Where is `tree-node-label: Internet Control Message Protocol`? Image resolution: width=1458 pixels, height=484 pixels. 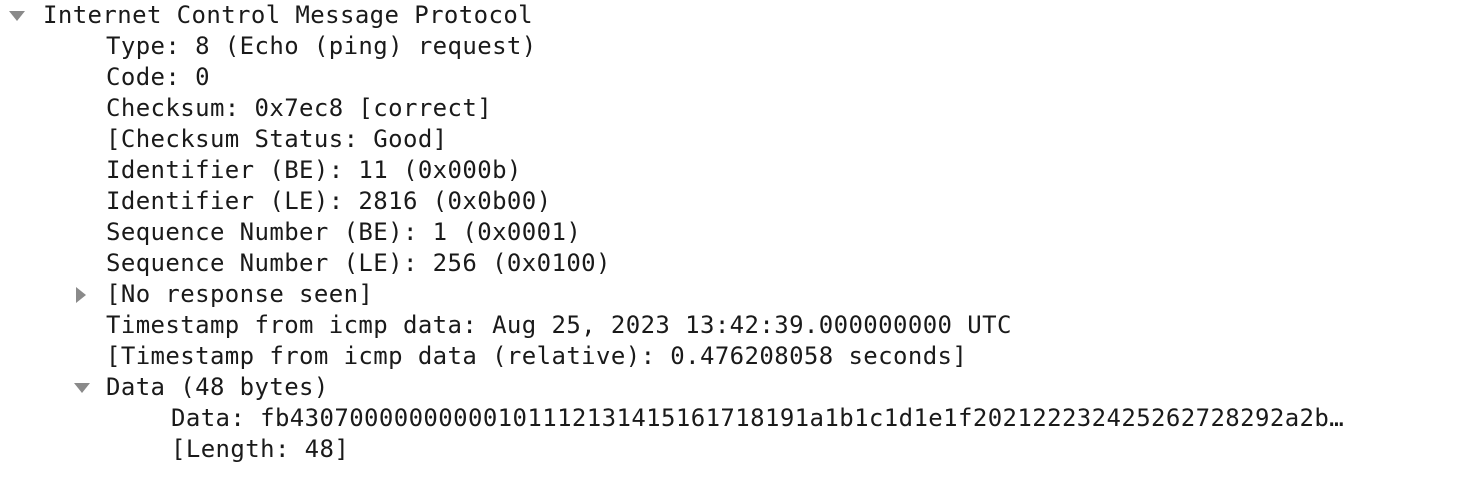
tree-node-label: Internet Control Message Protocol is located at coordinates (288, 15).